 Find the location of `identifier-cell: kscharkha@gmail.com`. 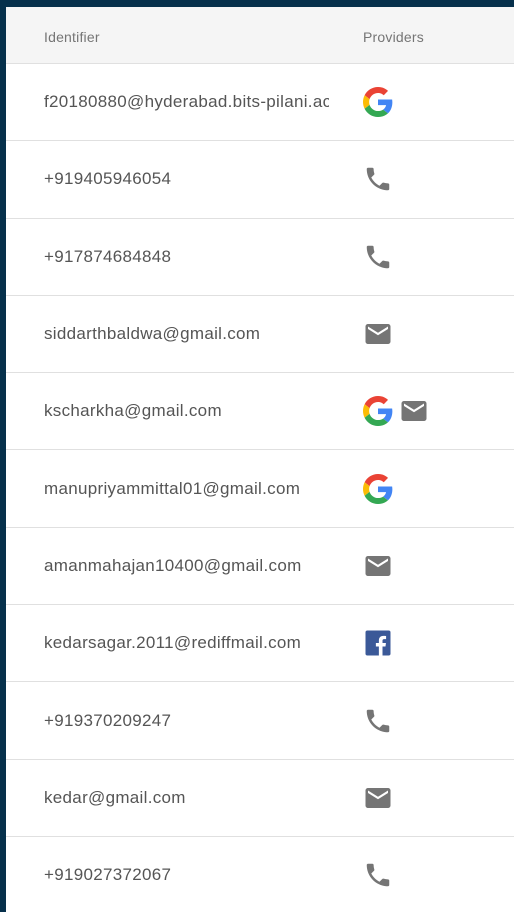

identifier-cell: kscharkha@gmail.com is located at coordinates (133, 411).